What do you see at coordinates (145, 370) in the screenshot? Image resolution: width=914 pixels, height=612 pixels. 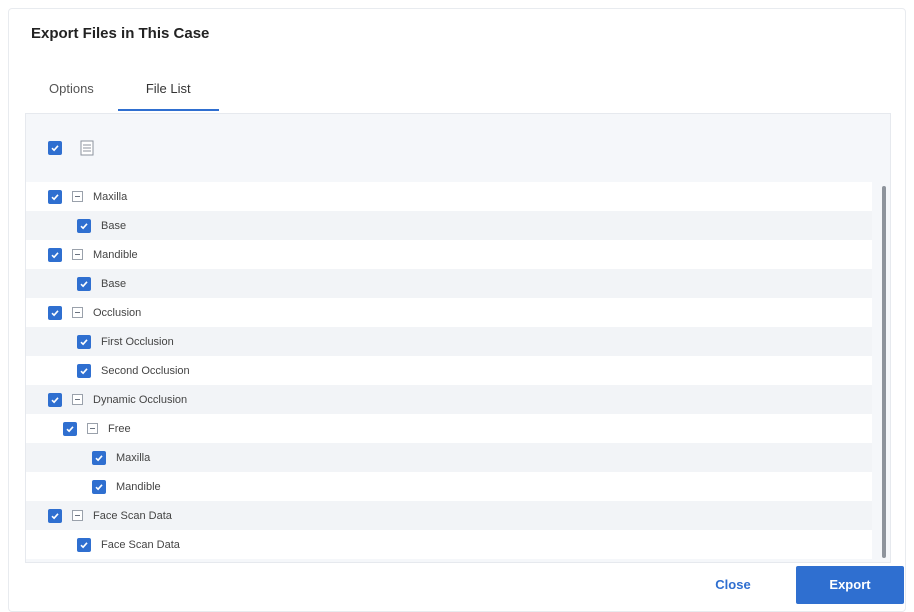 I see `tree-item-label: Second Occlusion` at bounding box center [145, 370].